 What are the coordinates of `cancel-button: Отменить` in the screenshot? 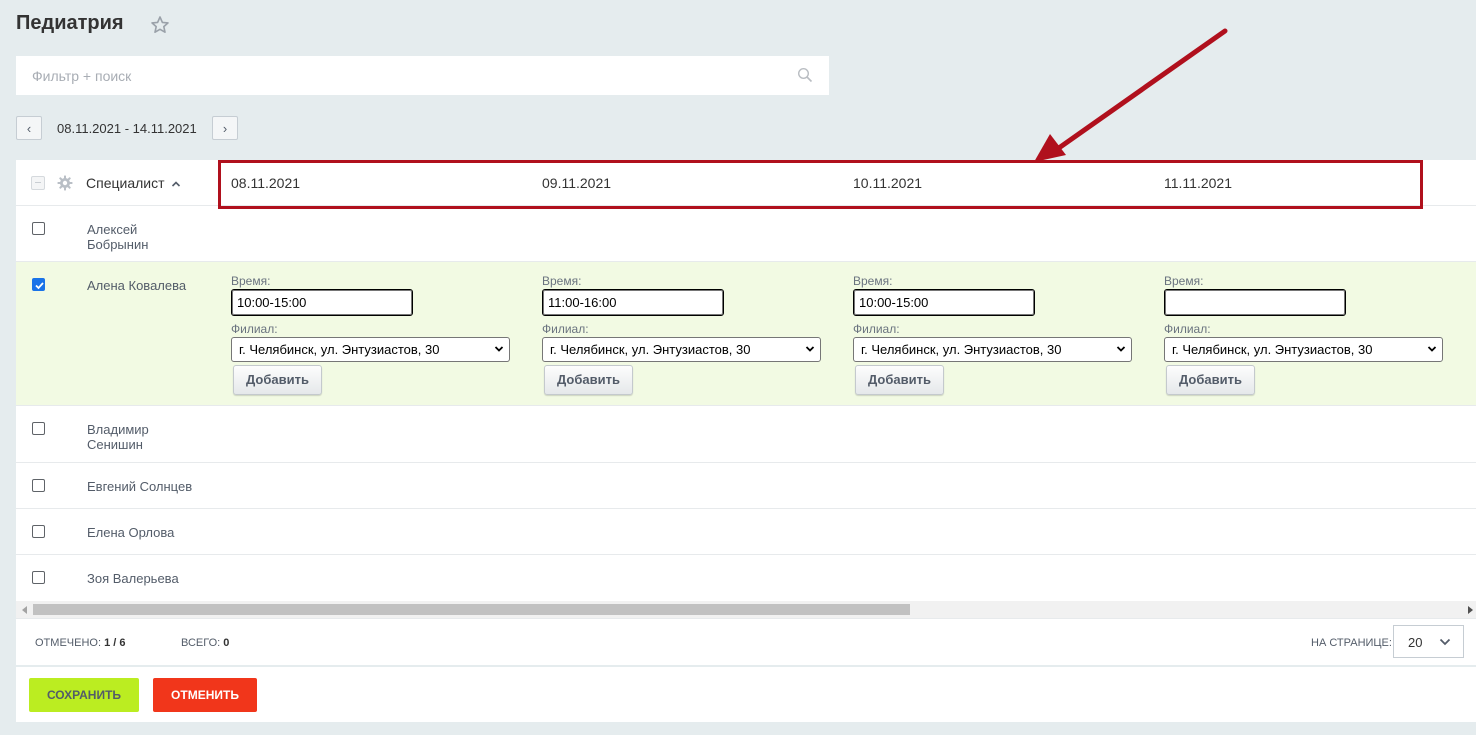 It's located at (205, 695).